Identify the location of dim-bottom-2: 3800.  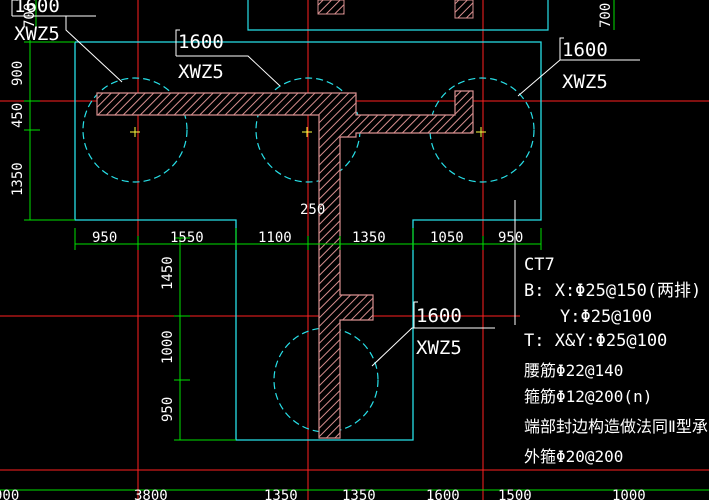
(151, 494).